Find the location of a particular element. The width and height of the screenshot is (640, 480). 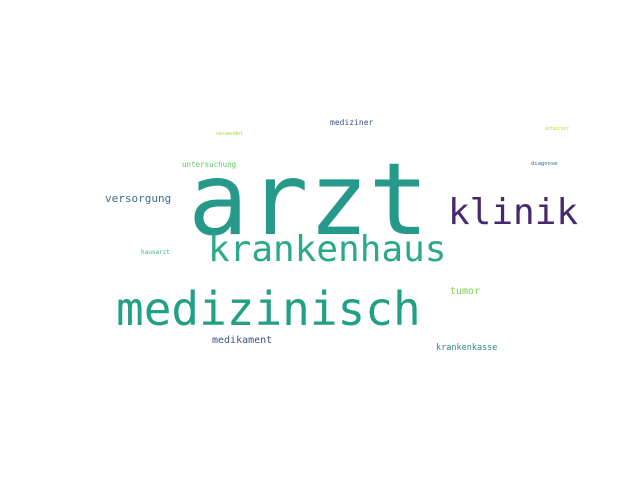

word-arbeiter: arbeiter is located at coordinates (557, 129).